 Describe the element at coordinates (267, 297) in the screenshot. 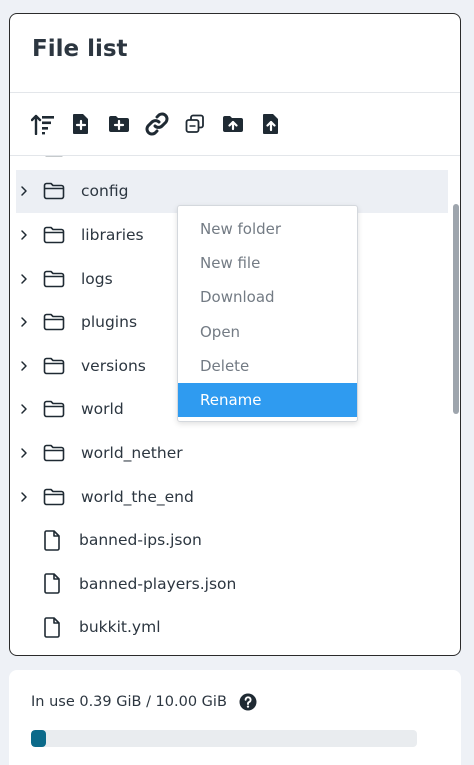

I see `context-menu-download: Download` at that location.